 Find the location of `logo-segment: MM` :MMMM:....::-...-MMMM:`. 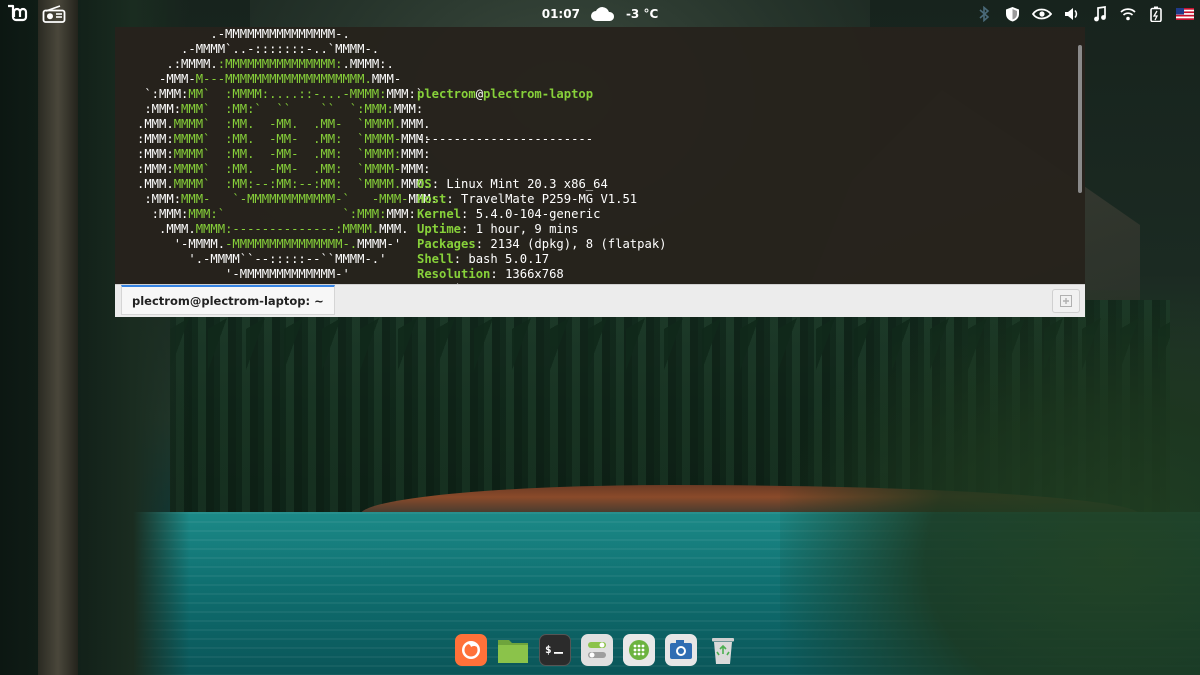

logo-segment: MM` :MMMM:....::-...-MMMM: is located at coordinates (287, 94).